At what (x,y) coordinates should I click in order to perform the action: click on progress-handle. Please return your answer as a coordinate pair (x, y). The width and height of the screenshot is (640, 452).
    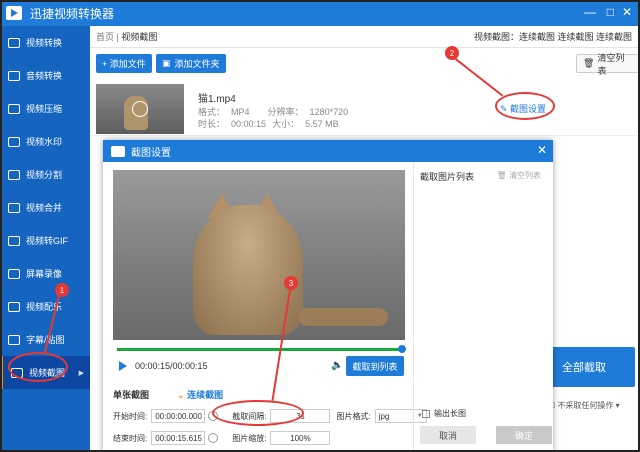
    Looking at the image, I should click on (402, 349).